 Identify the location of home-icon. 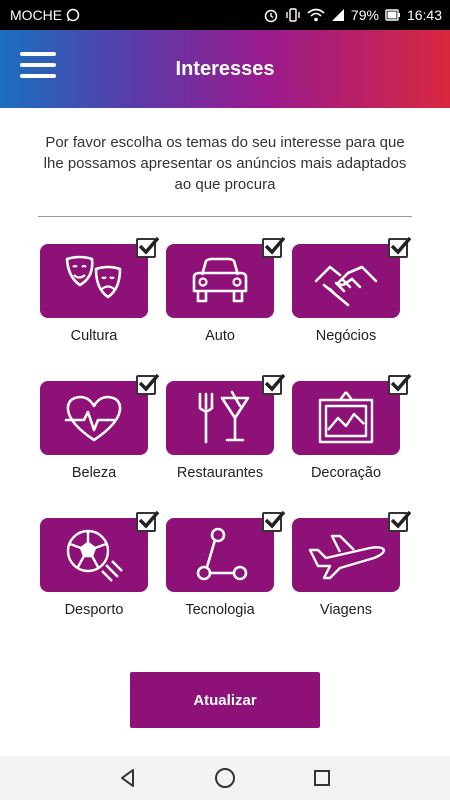
(225, 778).